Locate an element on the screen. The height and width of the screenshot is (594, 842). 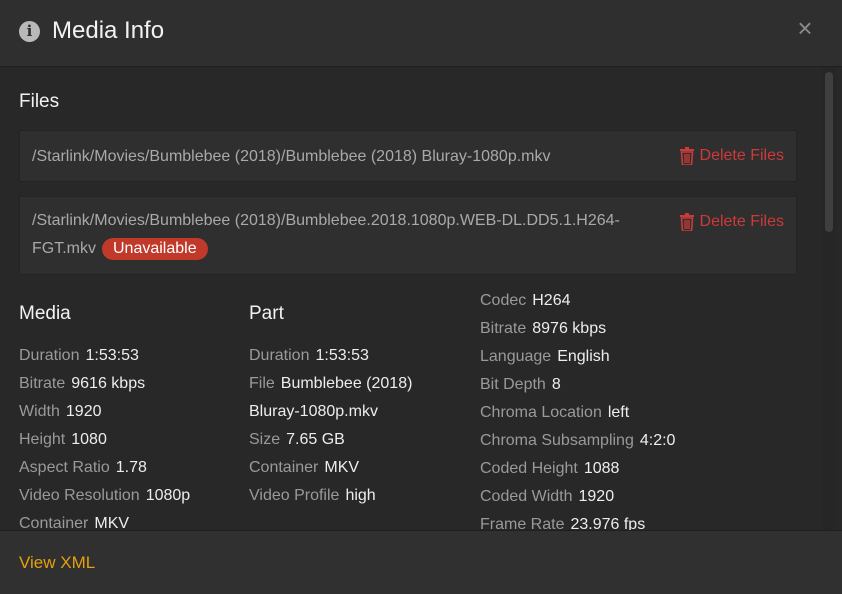
part-row: Size 7.65 GB is located at coordinates (297, 439).